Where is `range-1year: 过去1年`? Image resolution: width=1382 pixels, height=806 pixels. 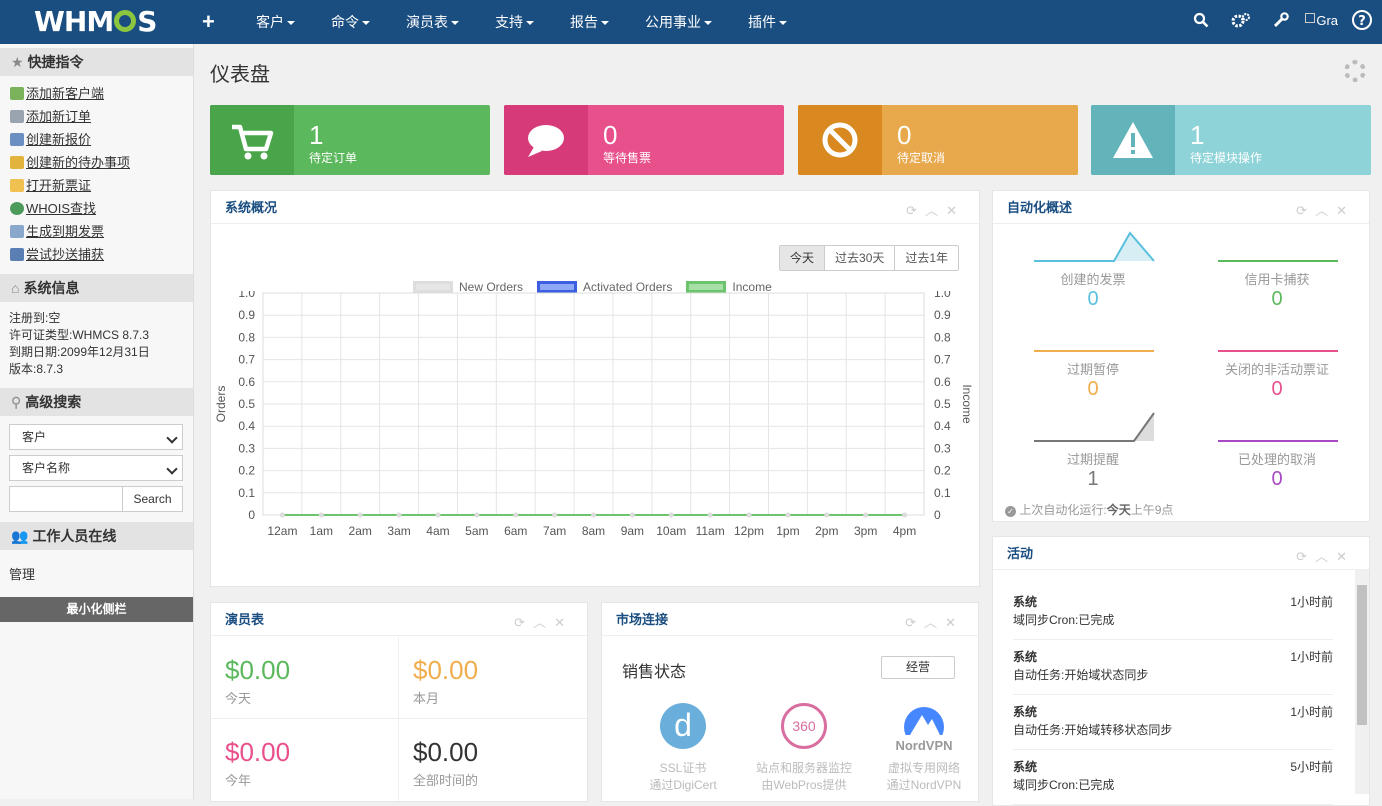
range-1year: 过去1年 is located at coordinates (926, 258).